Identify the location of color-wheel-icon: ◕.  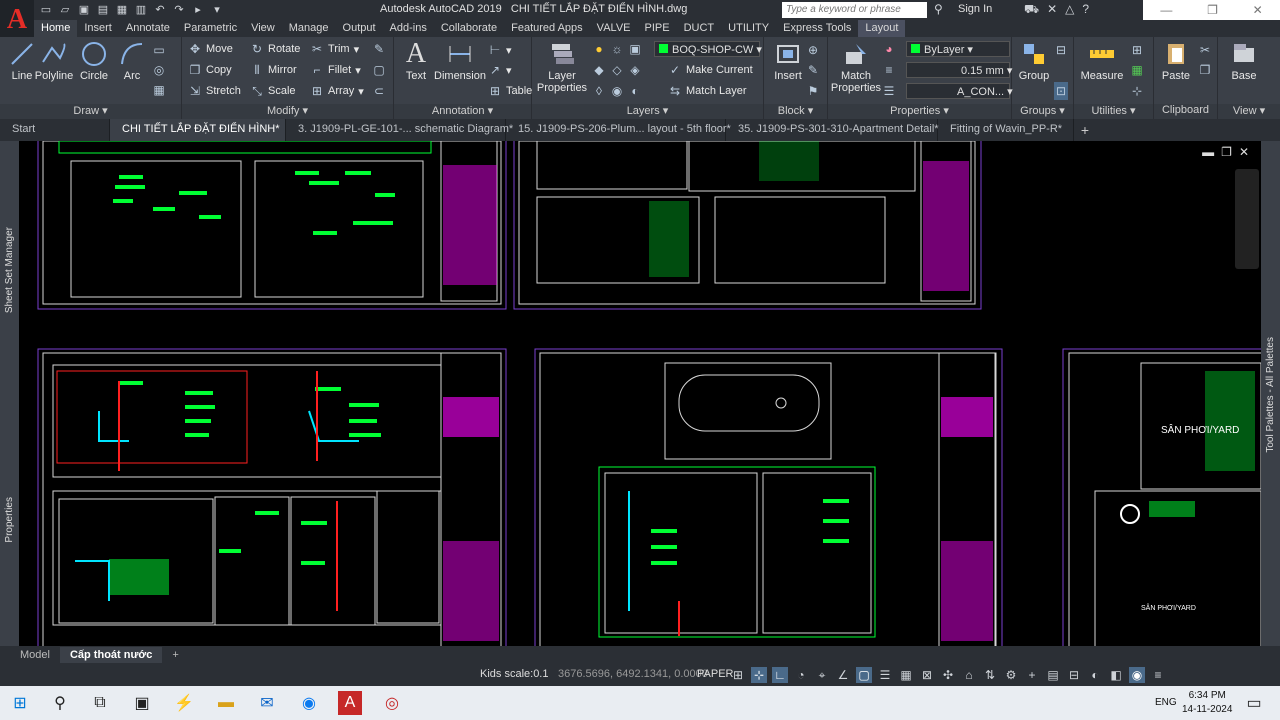
(889, 49).